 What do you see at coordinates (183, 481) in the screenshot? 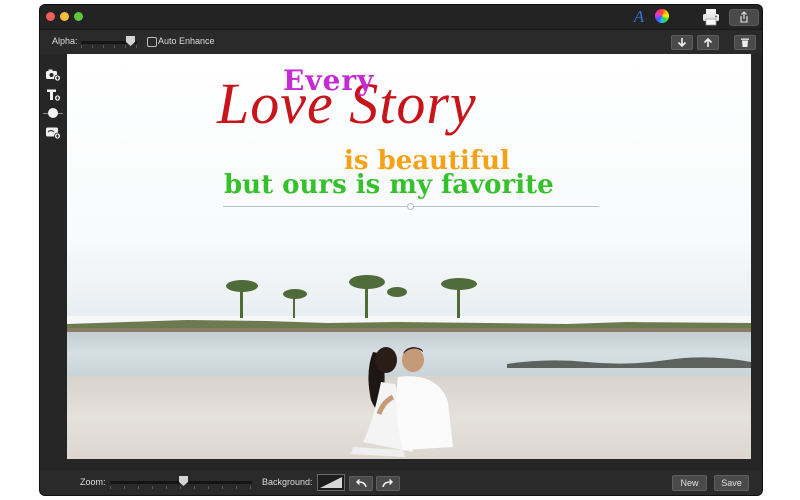
I see `zoom-slider-knob` at bounding box center [183, 481].